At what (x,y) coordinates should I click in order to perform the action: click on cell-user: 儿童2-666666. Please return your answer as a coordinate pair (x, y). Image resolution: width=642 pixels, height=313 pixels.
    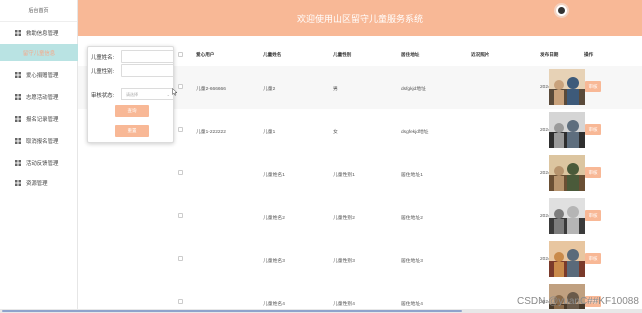
    Looking at the image, I should click on (211, 89).